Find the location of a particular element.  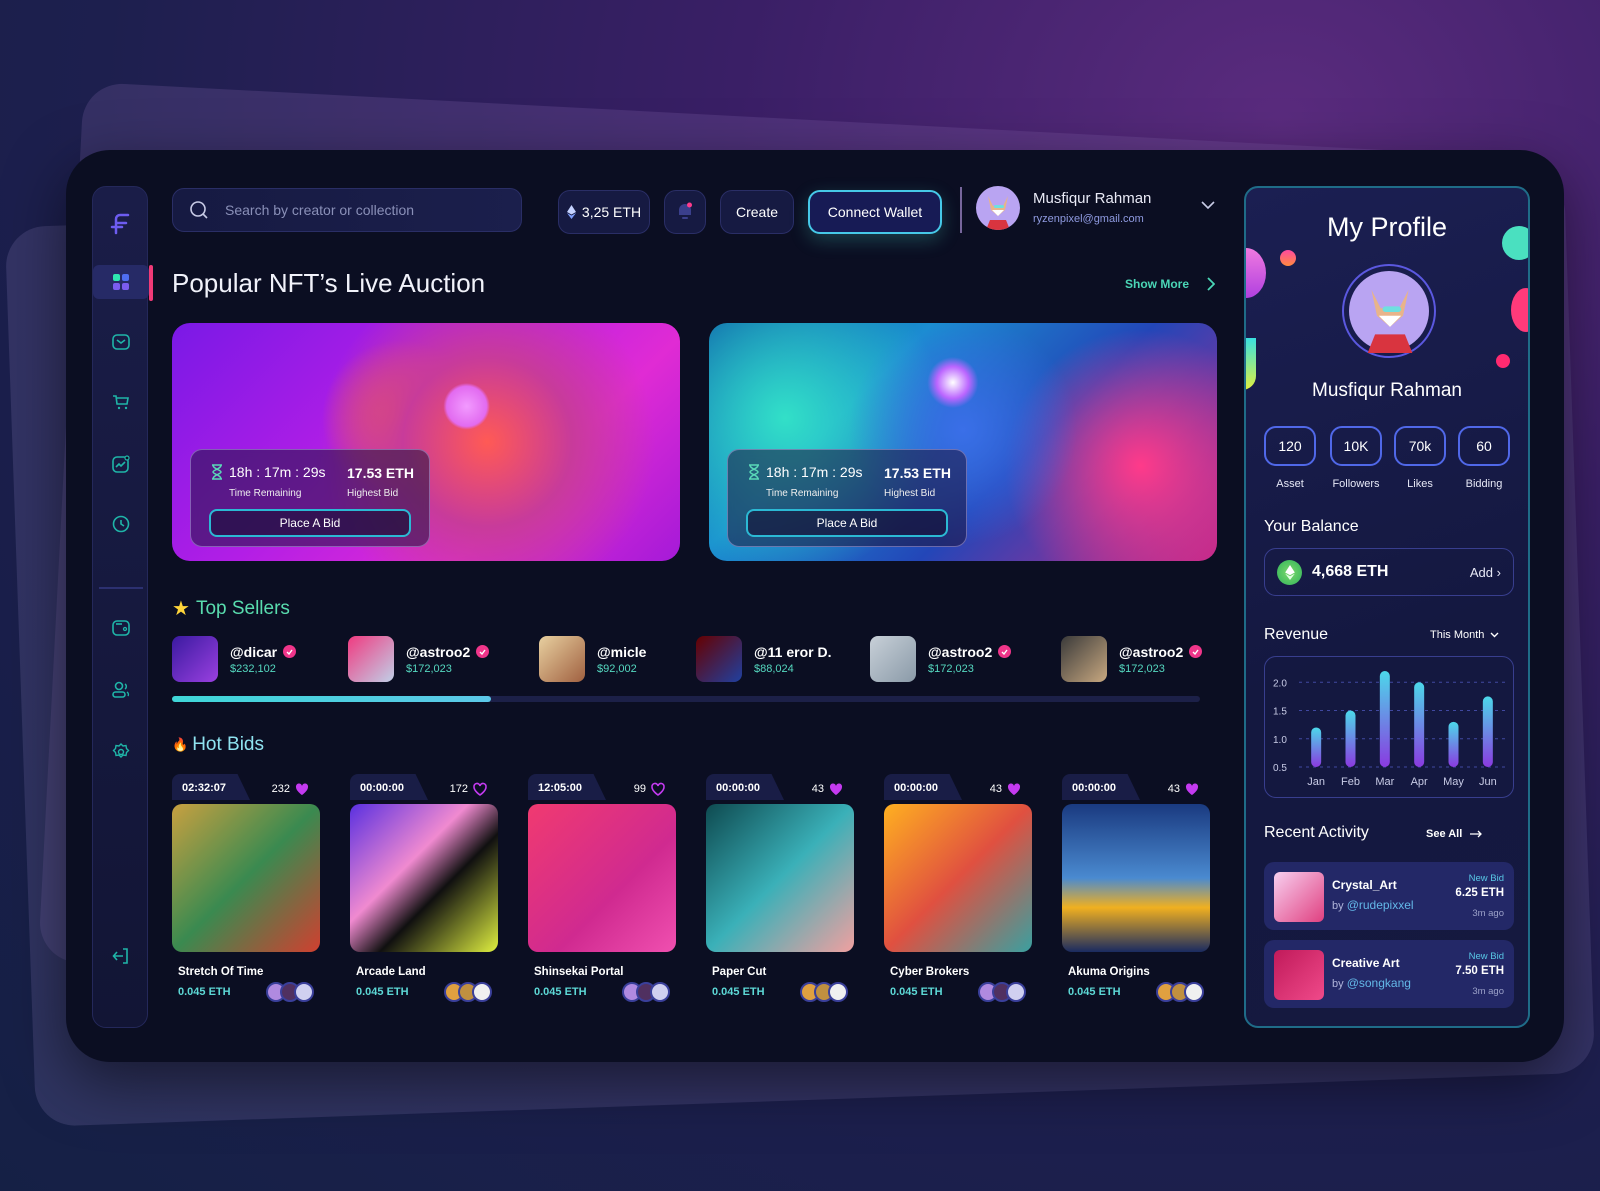

nft-name: Stretch Of Time is located at coordinates (221, 972).